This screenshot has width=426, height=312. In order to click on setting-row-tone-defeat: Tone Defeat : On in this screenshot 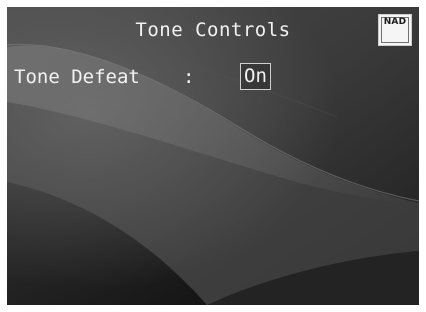, I will do `click(142, 77)`.